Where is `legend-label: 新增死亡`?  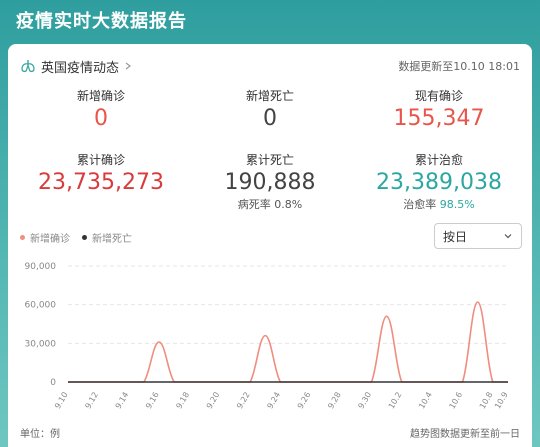
legend-label: 新增死亡 is located at coordinates (112, 239).